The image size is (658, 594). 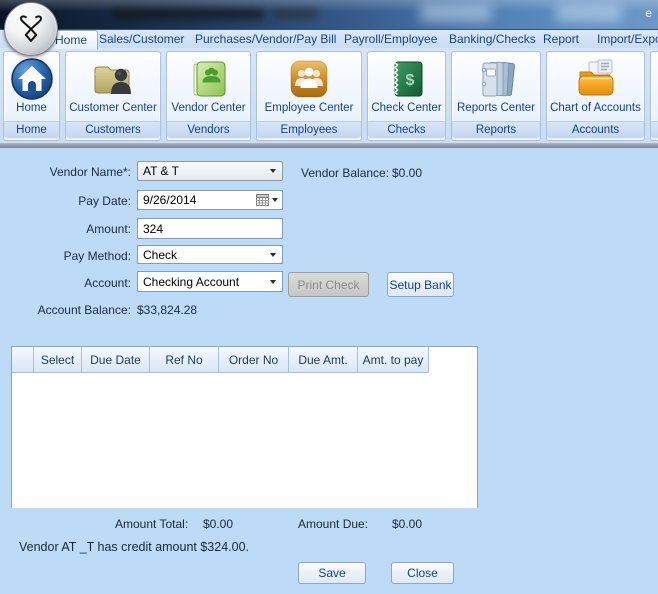 I want to click on pay-method-value: Check, so click(x=160, y=254).